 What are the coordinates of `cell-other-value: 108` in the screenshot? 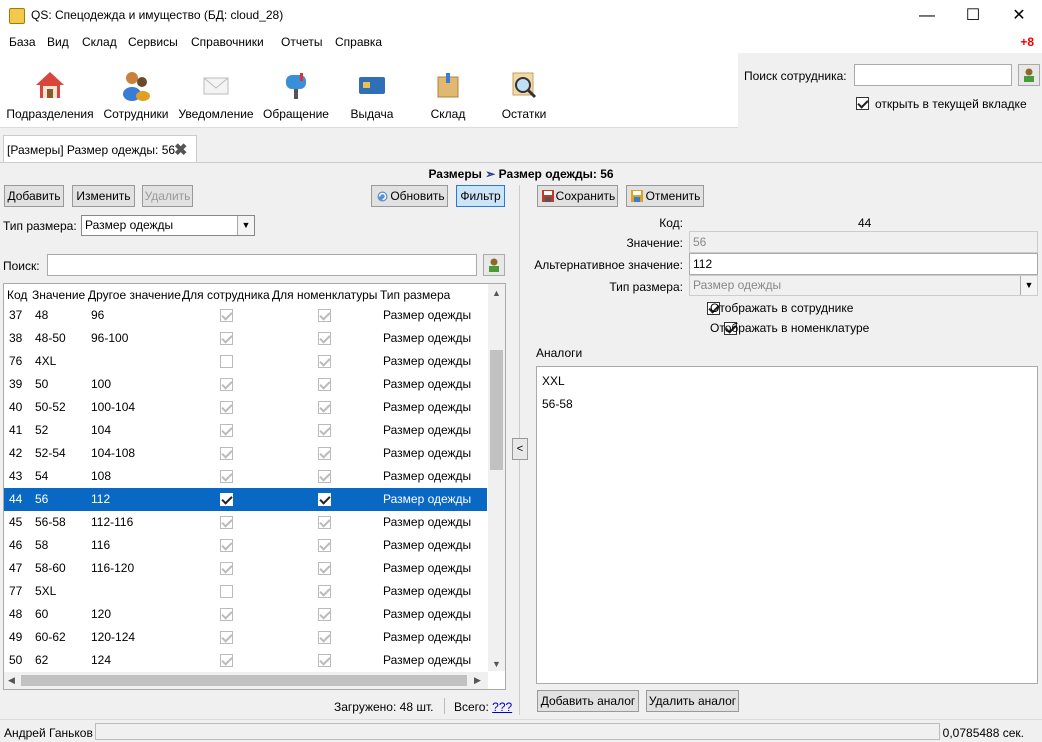 It's located at (101, 476).